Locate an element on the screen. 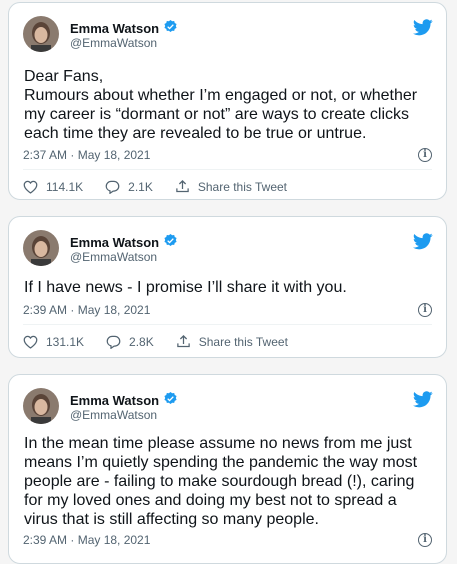 The height and width of the screenshot is (564, 457). like-count: 114.1K is located at coordinates (65, 186).